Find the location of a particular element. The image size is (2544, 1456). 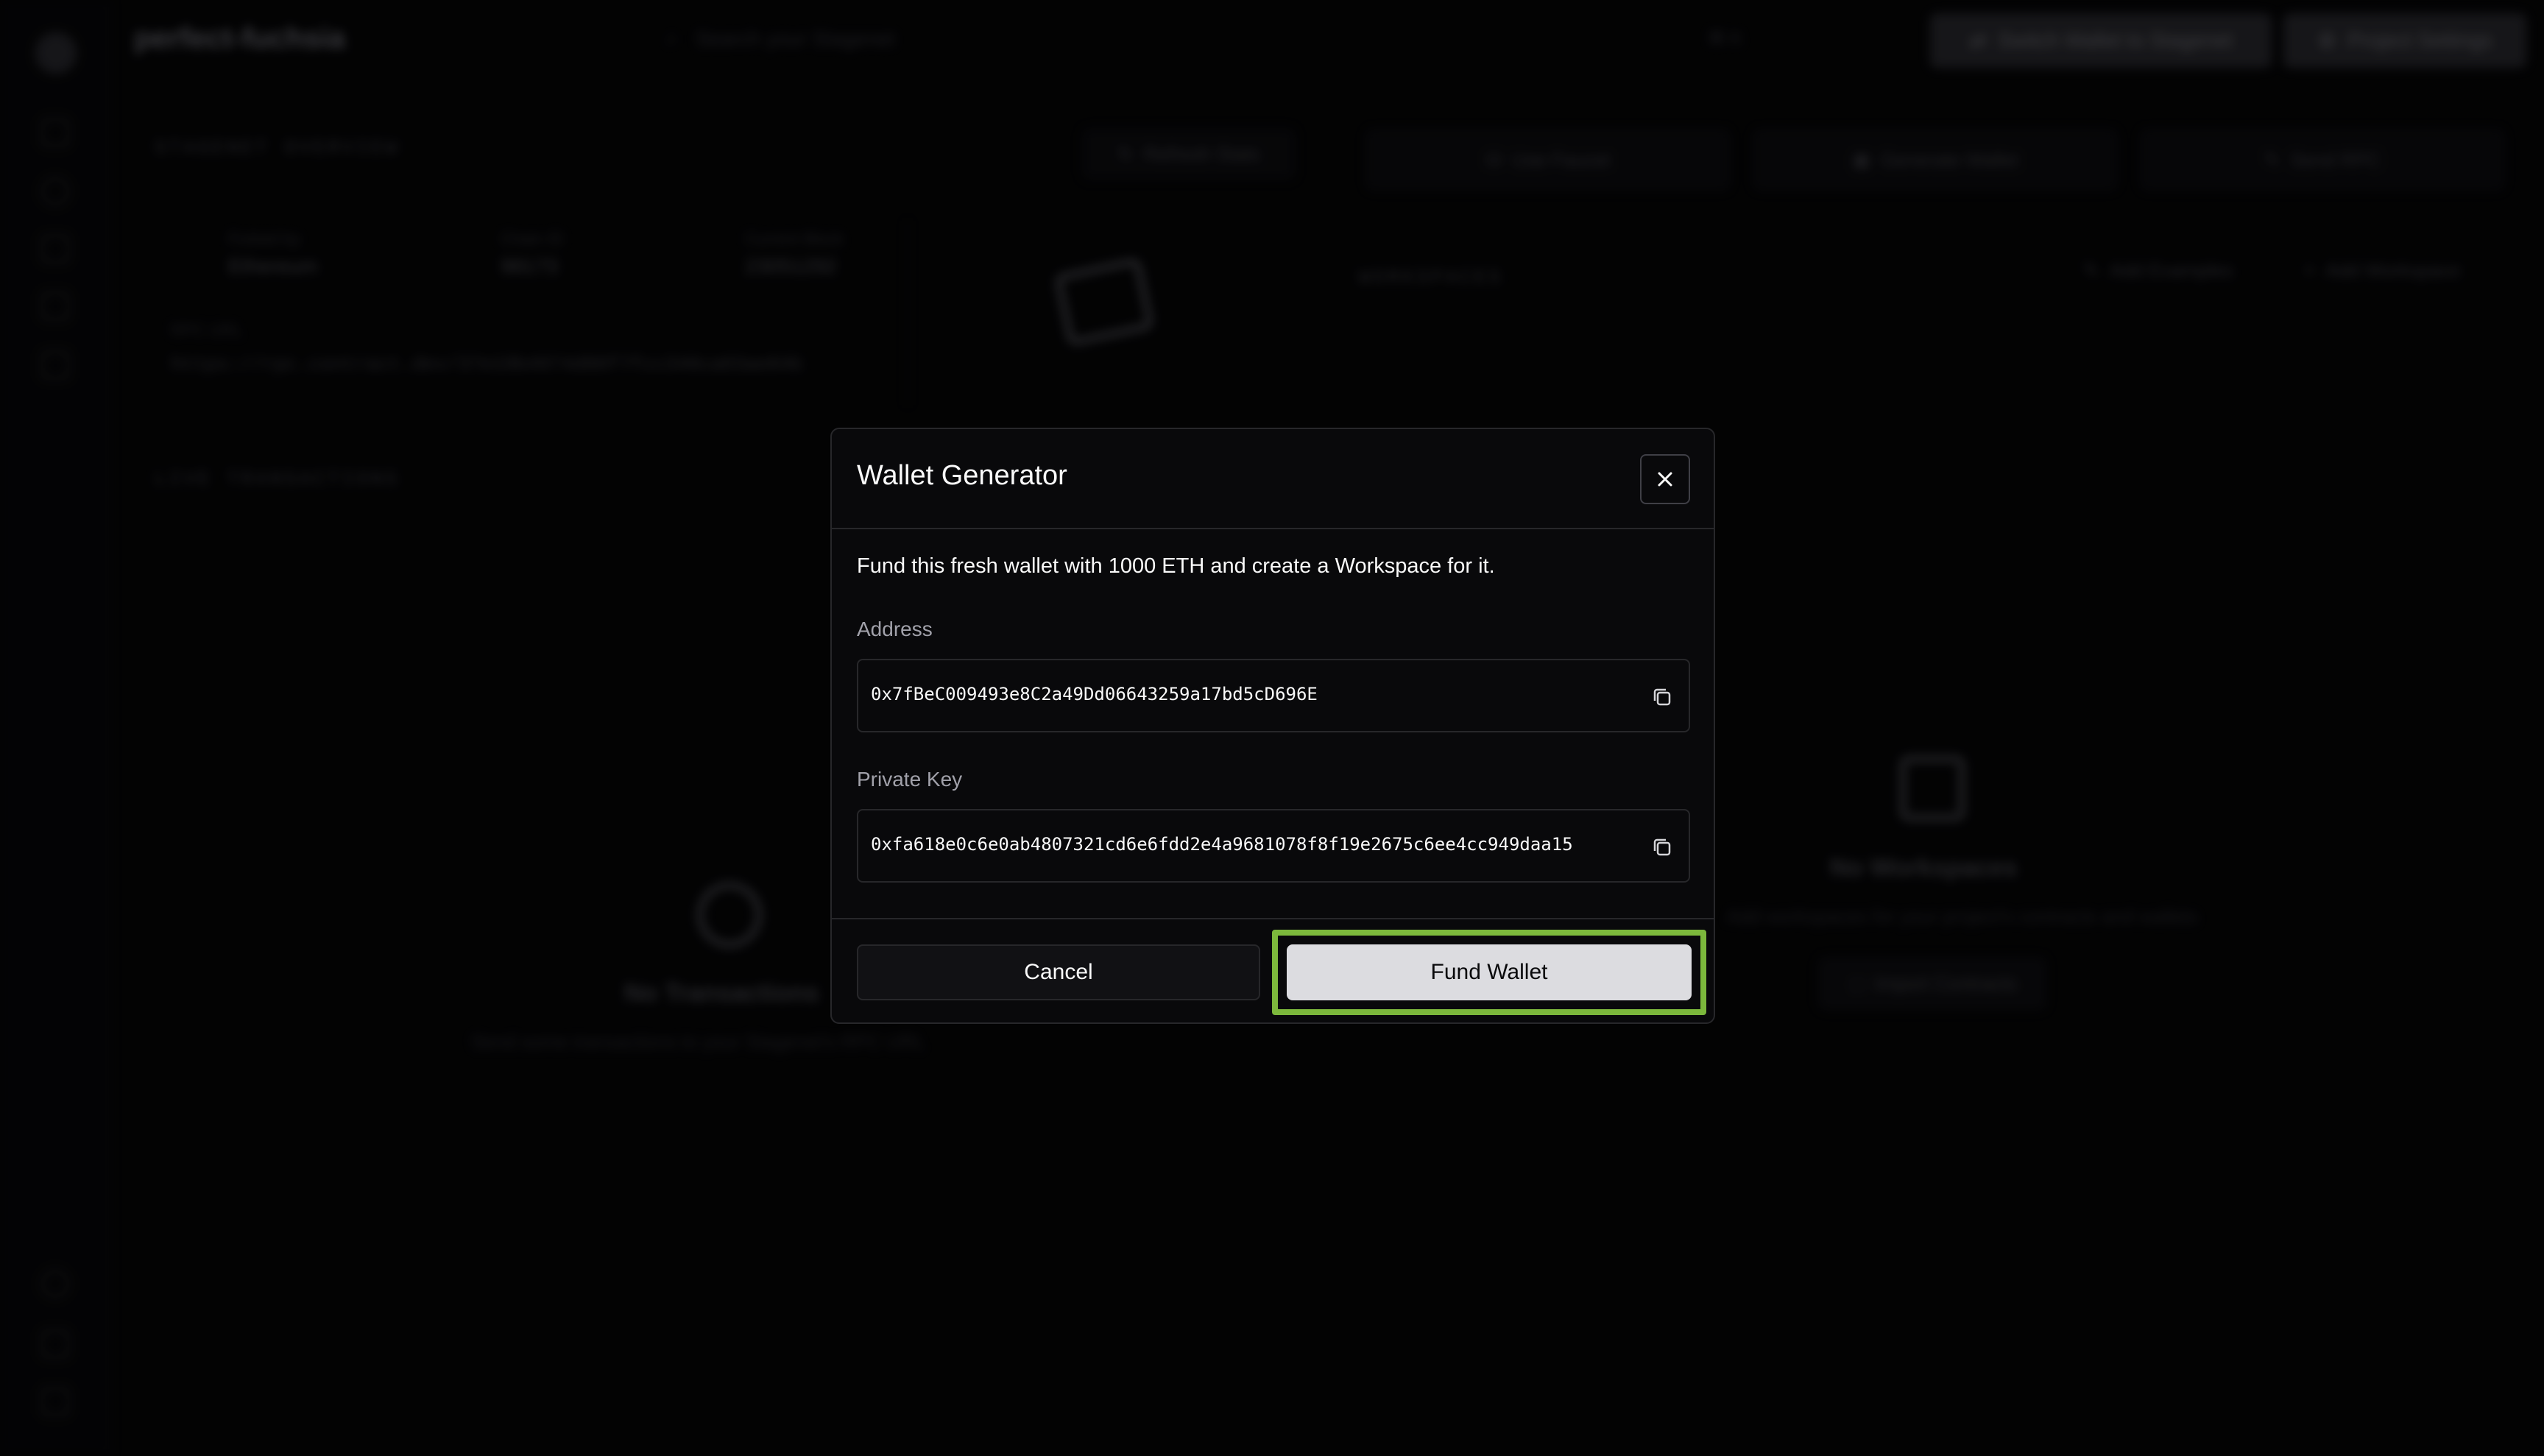

close-button is located at coordinates (1665, 479).